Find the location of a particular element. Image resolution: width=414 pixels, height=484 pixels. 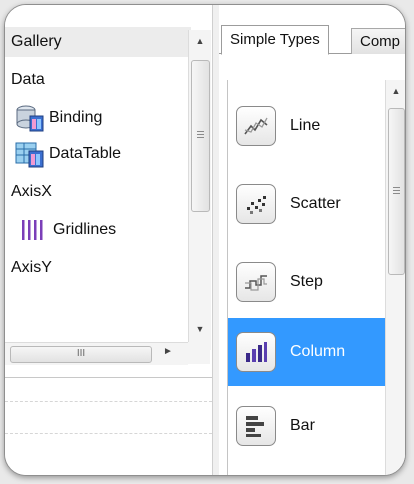

chart-type-scrollbar: ▲ is located at coordinates (395, 277).